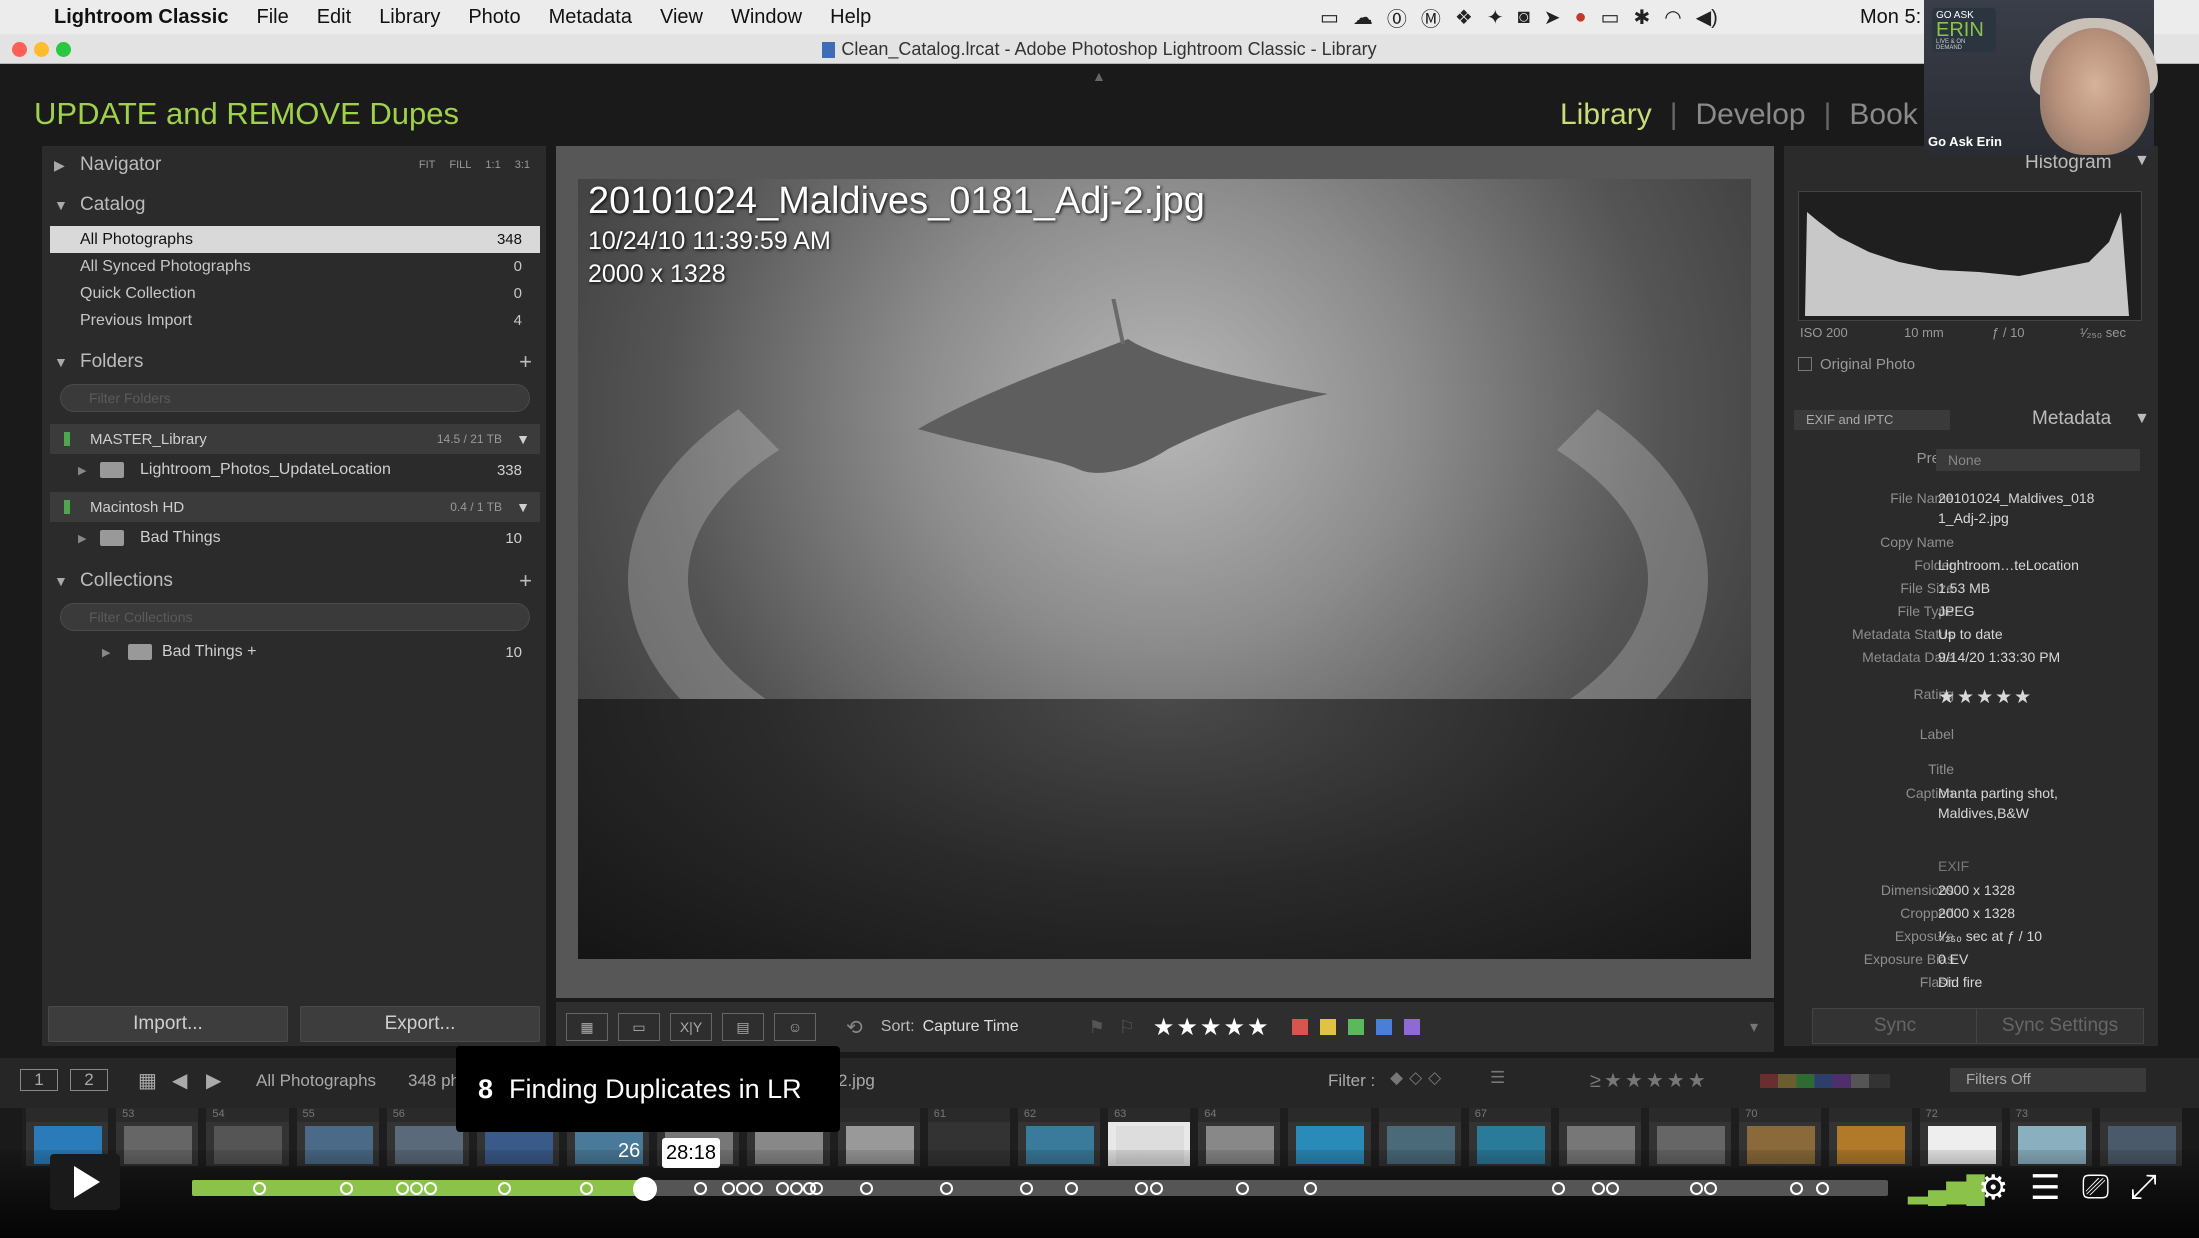 The height and width of the screenshot is (1238, 2199). I want to click on metadata-value: 0 EV, so click(1953, 959).